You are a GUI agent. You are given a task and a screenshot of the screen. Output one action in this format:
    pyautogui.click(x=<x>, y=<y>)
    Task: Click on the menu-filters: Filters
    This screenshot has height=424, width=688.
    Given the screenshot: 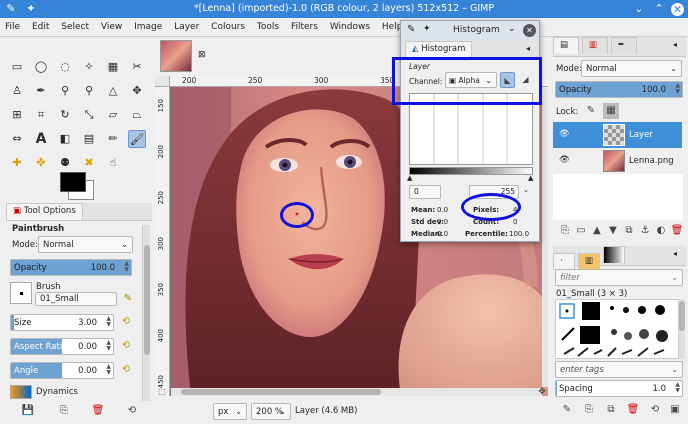 What is the action you would take?
    pyautogui.click(x=304, y=26)
    